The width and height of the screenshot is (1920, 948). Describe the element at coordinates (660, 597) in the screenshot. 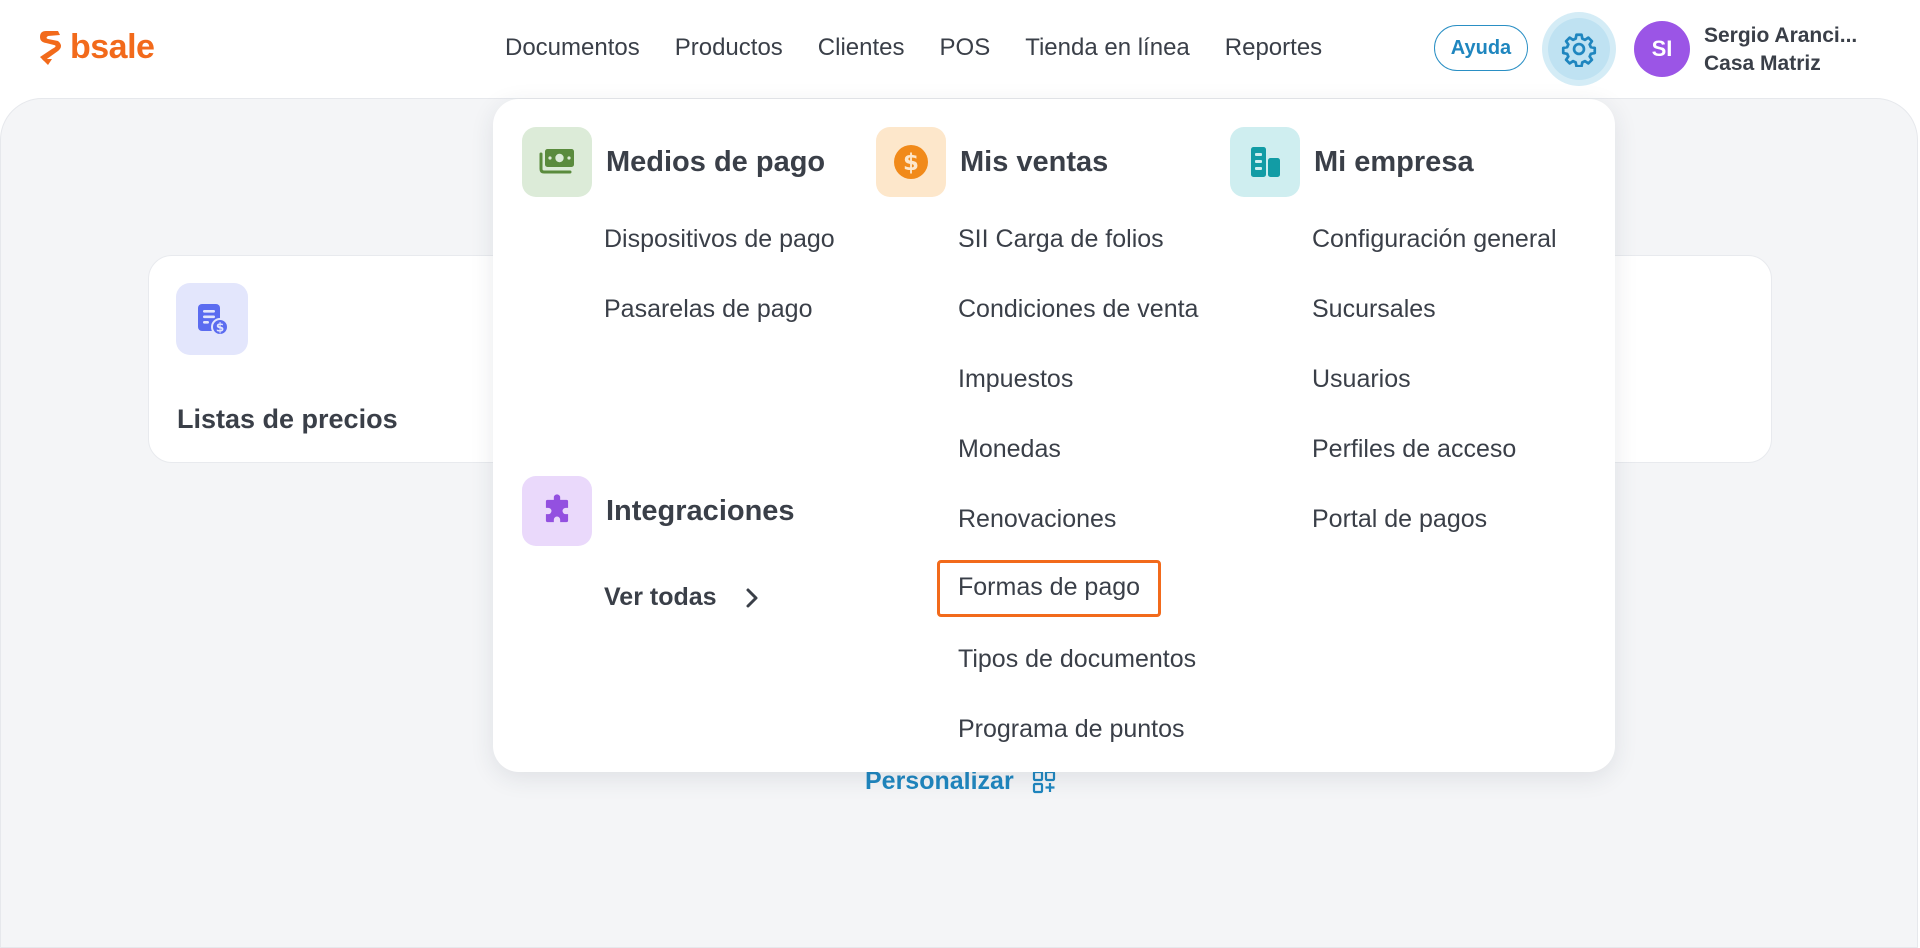

I see `see-all-label: Ver todas` at that location.